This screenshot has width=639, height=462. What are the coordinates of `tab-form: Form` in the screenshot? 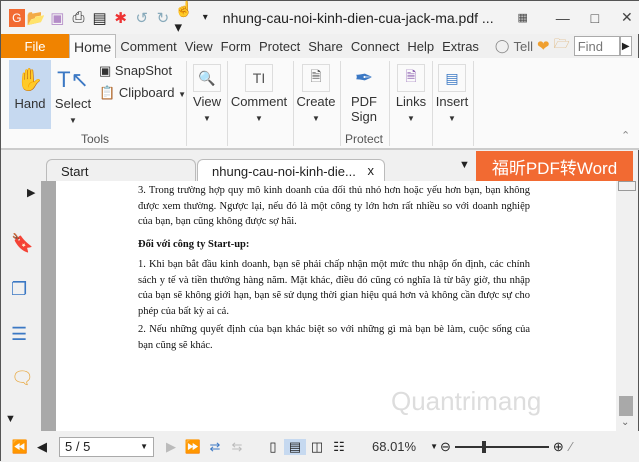 It's located at (236, 46).